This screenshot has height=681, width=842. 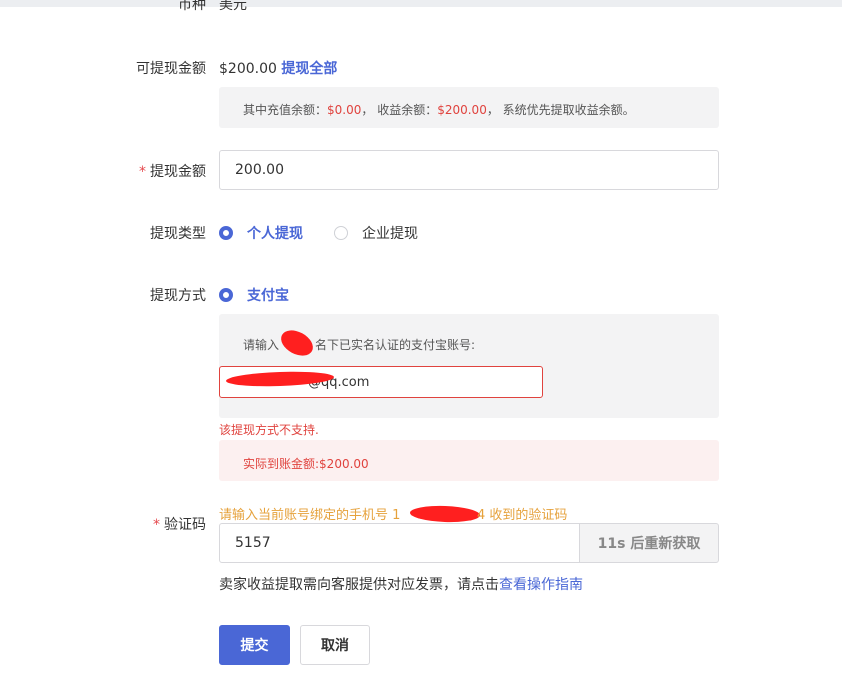 I want to click on invoice-note: 卖家收益提取需向客服提供对应发票，请点击查看操作指南, so click(x=401, y=585).